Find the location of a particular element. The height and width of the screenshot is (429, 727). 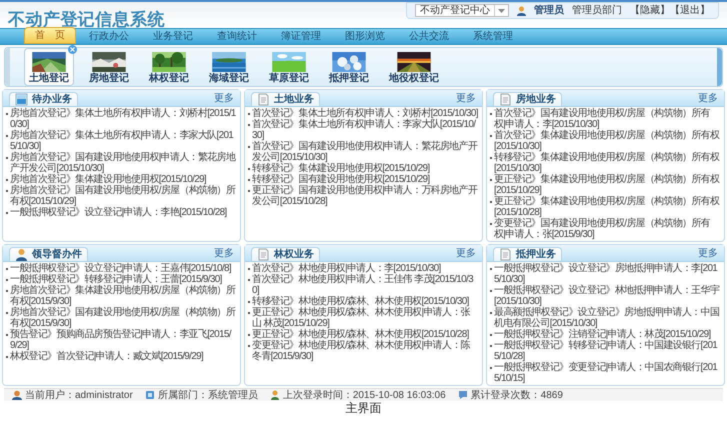

nav-tab: 行政办公 is located at coordinates (109, 36).